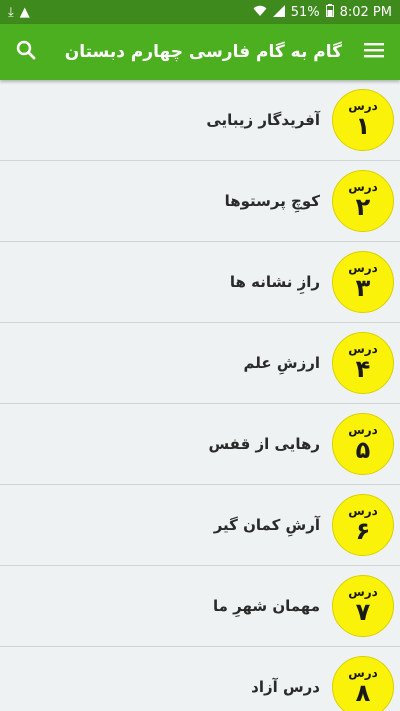 The image size is (400, 711). Describe the element at coordinates (363, 531) in the screenshot. I see `badge-number: ۶` at that location.